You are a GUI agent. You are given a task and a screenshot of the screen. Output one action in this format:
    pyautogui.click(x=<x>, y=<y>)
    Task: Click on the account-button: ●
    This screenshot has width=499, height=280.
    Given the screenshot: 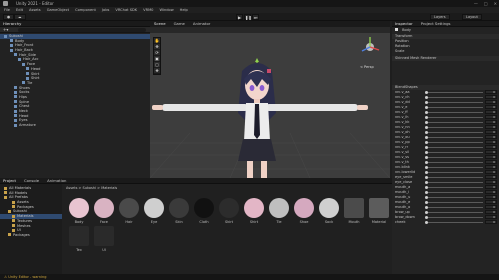 What is the action you would take?
    pyautogui.click(x=9, y=17)
    